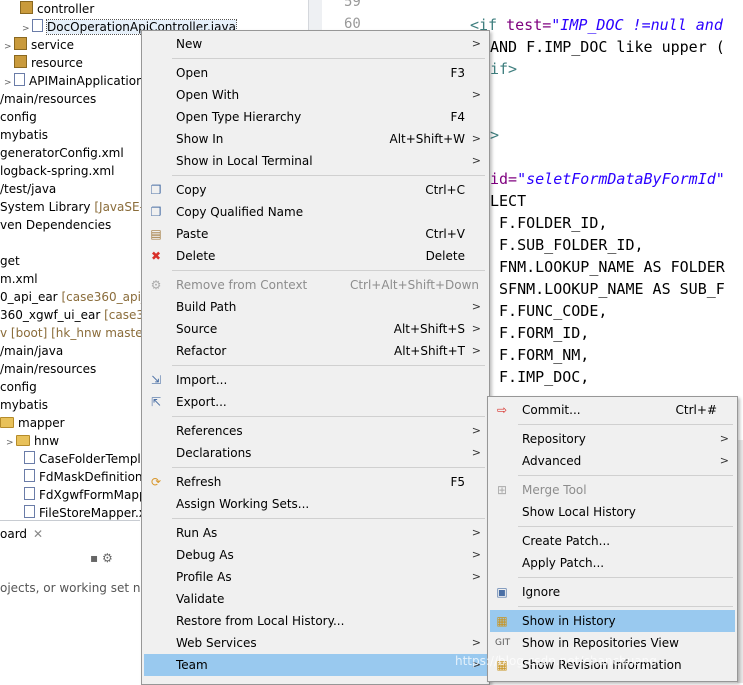  I want to click on menu-item-declarations: Declarations >, so click(315, 453).